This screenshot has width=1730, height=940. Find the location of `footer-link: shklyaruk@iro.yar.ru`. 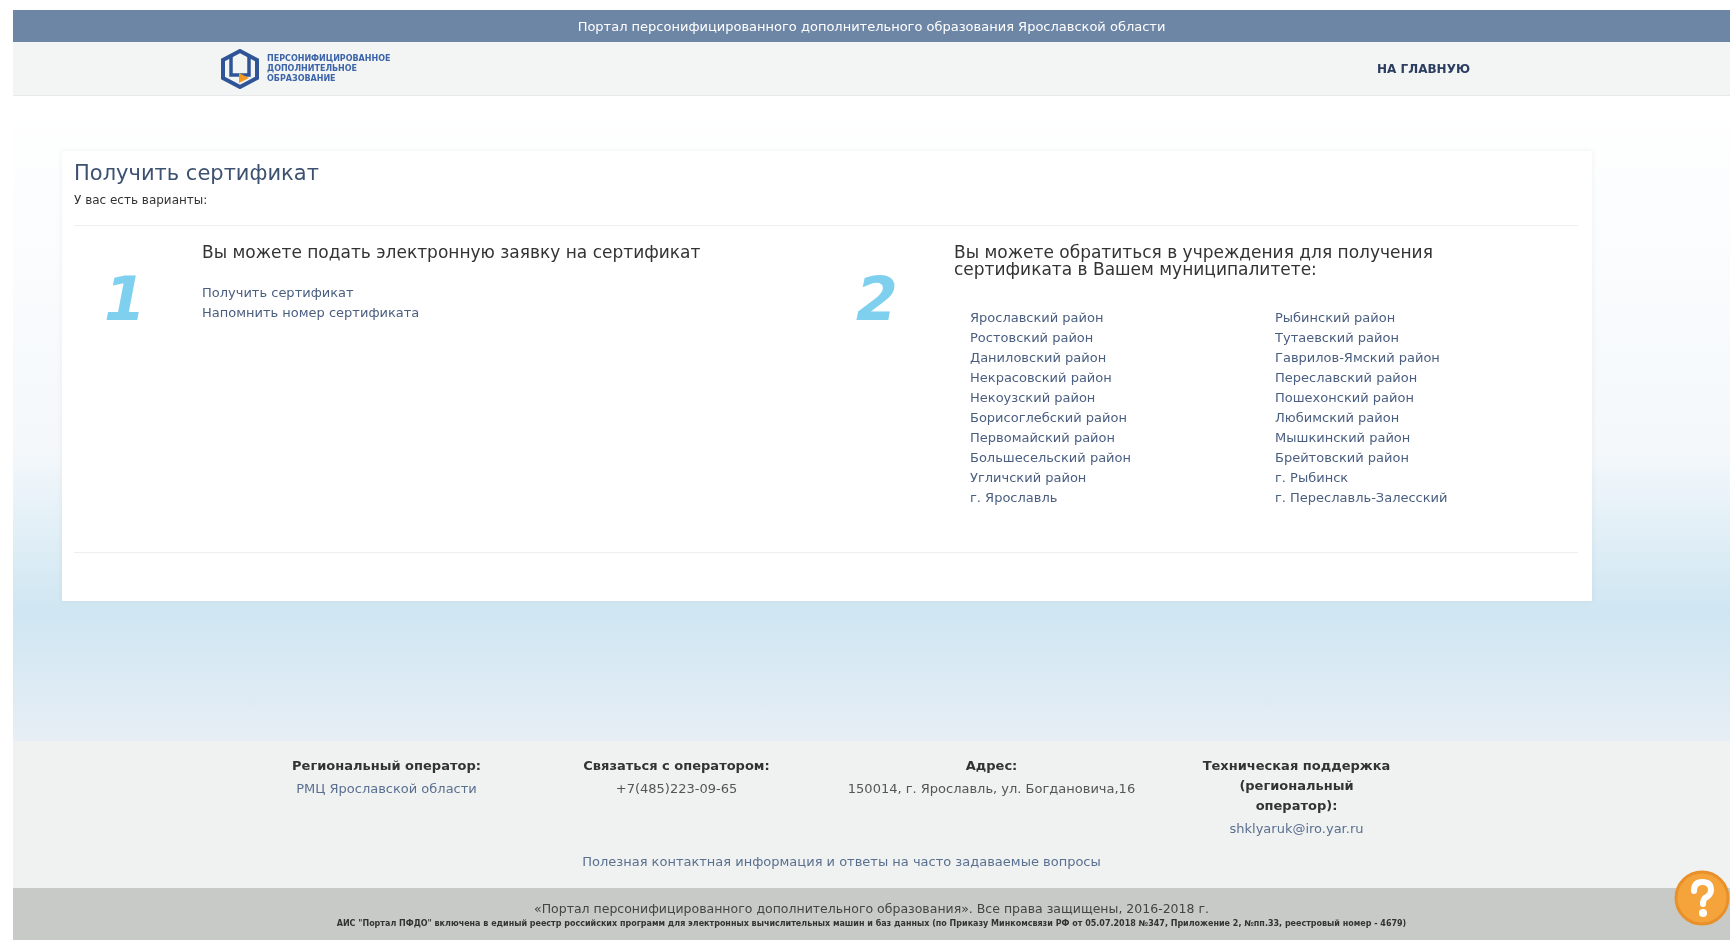

footer-link: shklyaruk@iro.yar.ru is located at coordinates (1296, 828).